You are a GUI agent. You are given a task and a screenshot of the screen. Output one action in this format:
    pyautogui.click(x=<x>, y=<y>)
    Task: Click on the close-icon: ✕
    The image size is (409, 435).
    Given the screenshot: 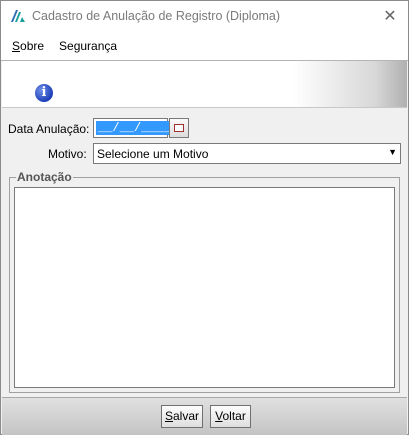 What is the action you would take?
    pyautogui.click(x=390, y=16)
    